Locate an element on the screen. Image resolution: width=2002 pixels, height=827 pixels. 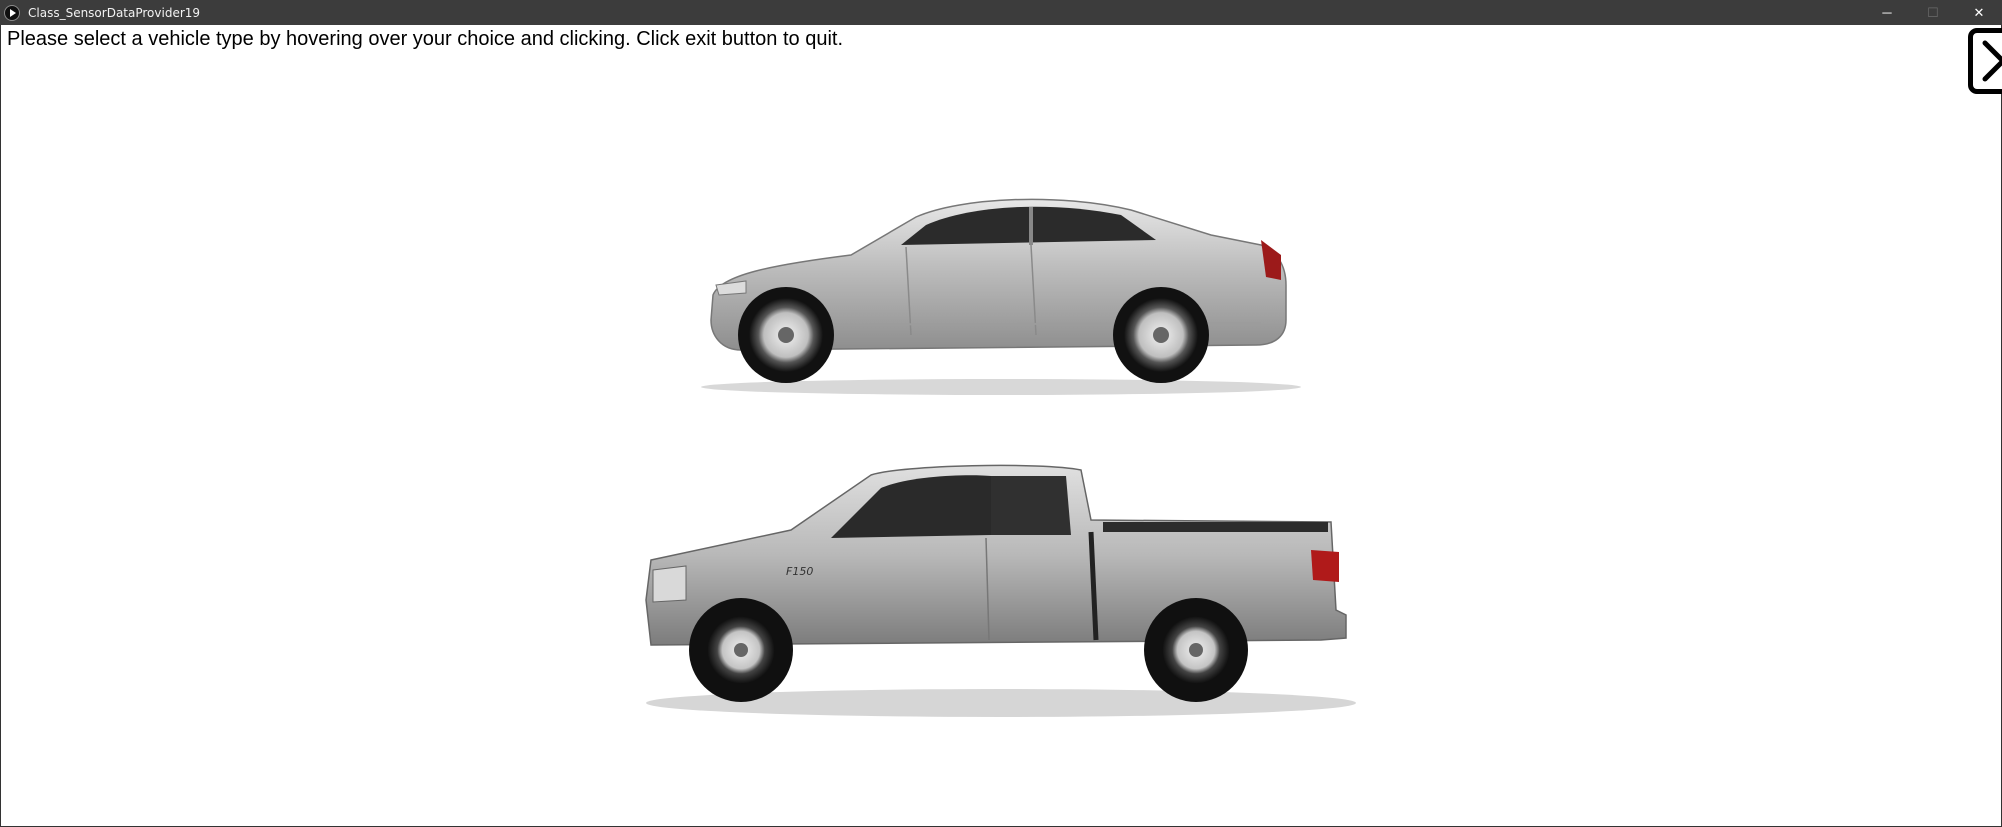
window-controls: ─ ☐ ✕ is located at coordinates (1933, 12).